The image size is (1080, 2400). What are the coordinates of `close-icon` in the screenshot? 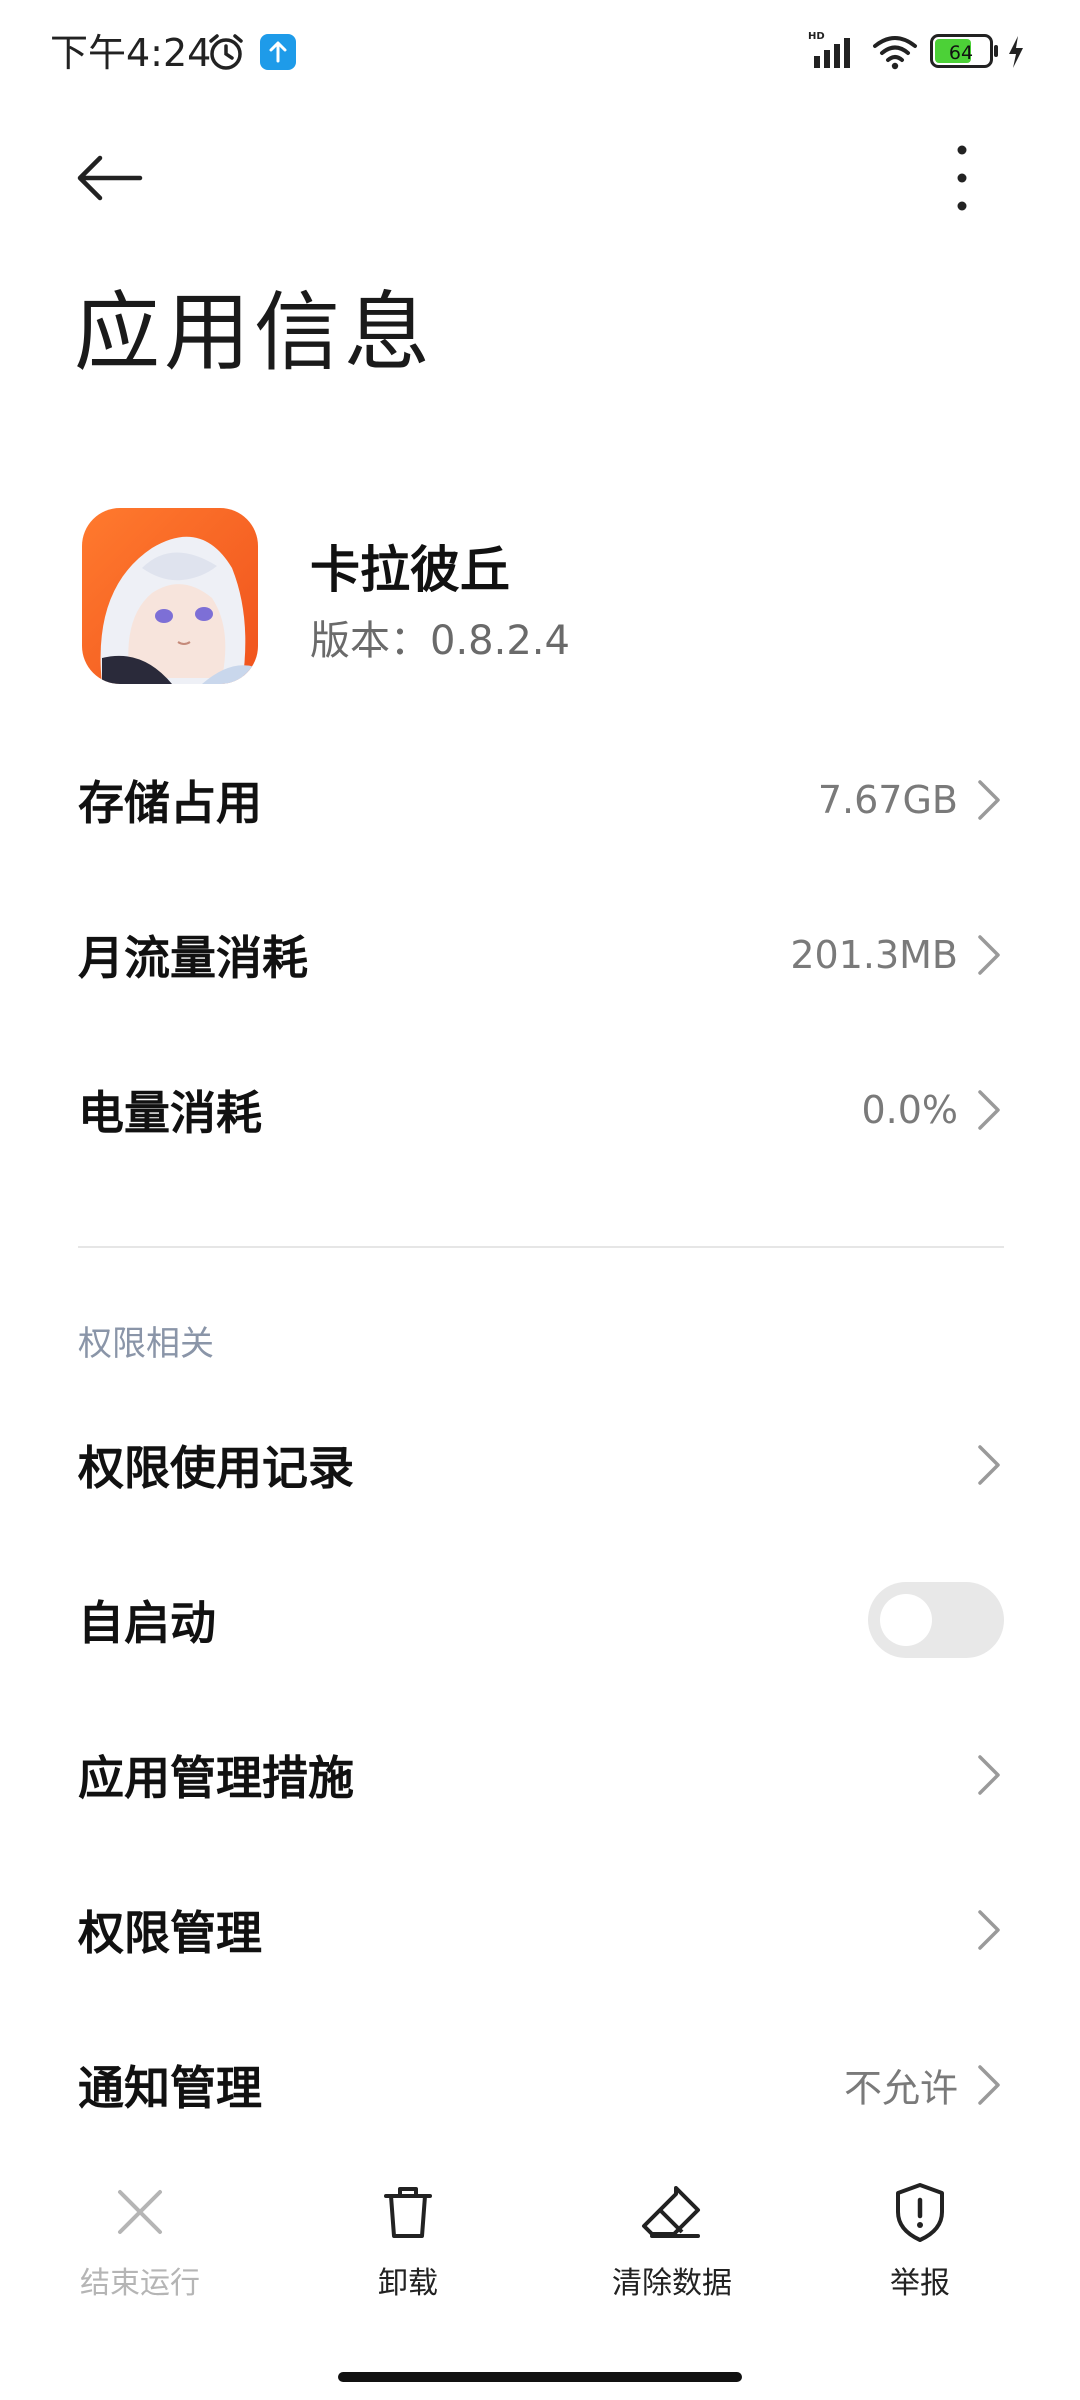 It's located at (140, 2212).